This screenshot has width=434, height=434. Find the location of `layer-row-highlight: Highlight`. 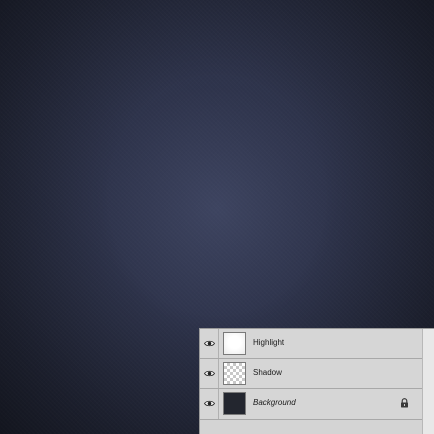

layer-row-highlight: Highlight is located at coordinates (311, 344).